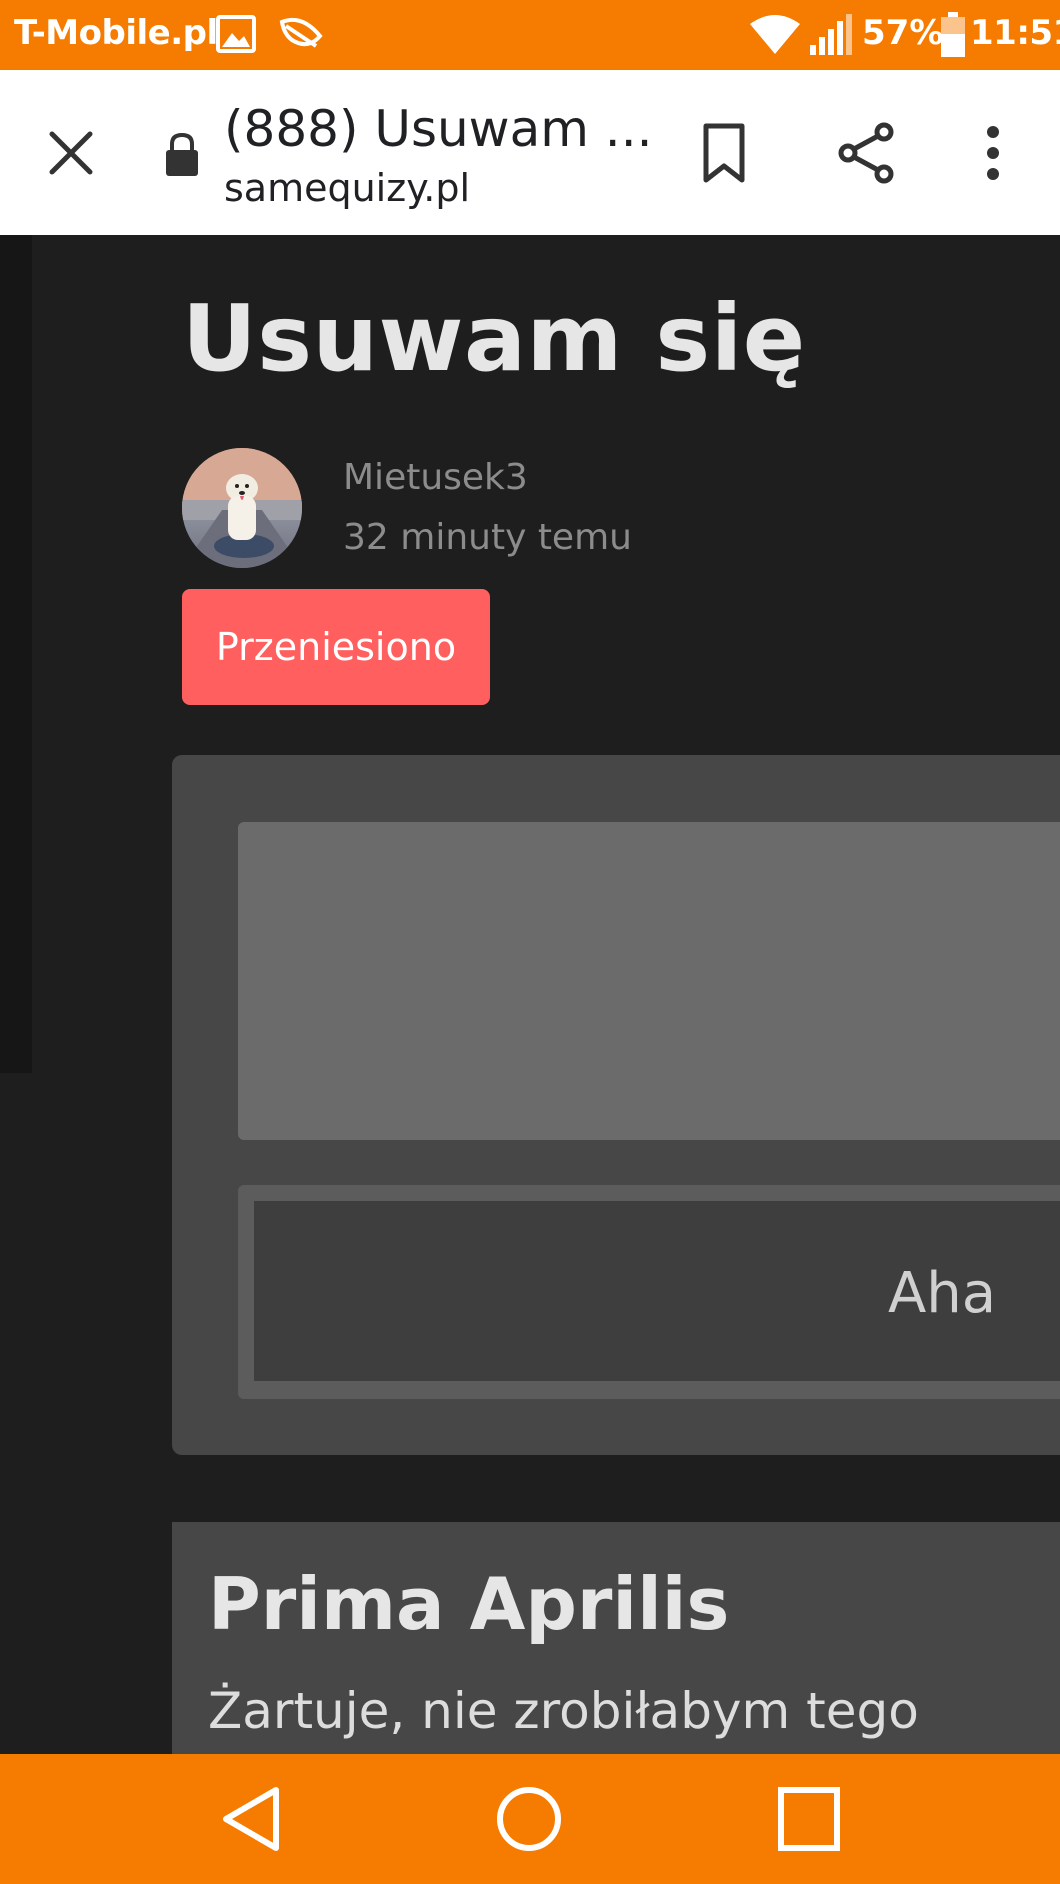  Describe the element at coordinates (116, 33) in the screenshot. I see `carrier-name: T-Mobile.pl` at that location.